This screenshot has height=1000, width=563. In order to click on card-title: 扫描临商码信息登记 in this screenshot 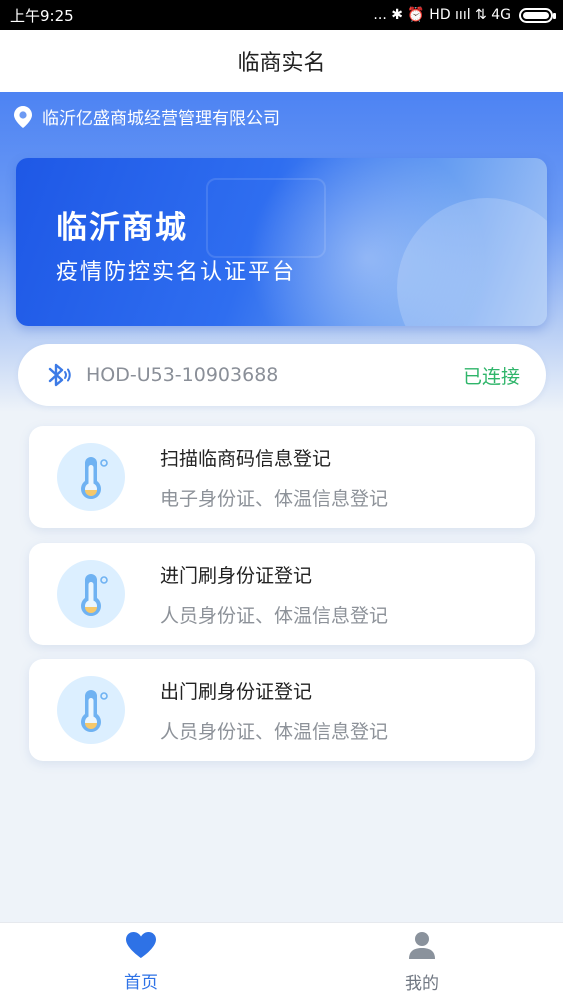, I will do `click(246, 459)`.